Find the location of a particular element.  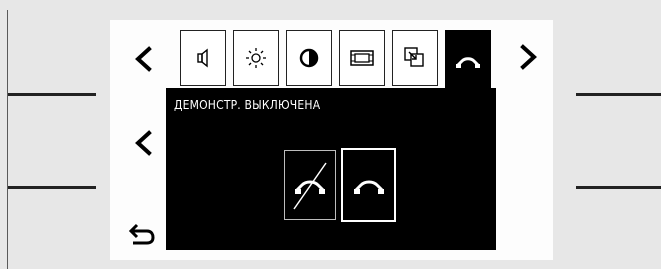

tab-window-size is located at coordinates (415, 58).